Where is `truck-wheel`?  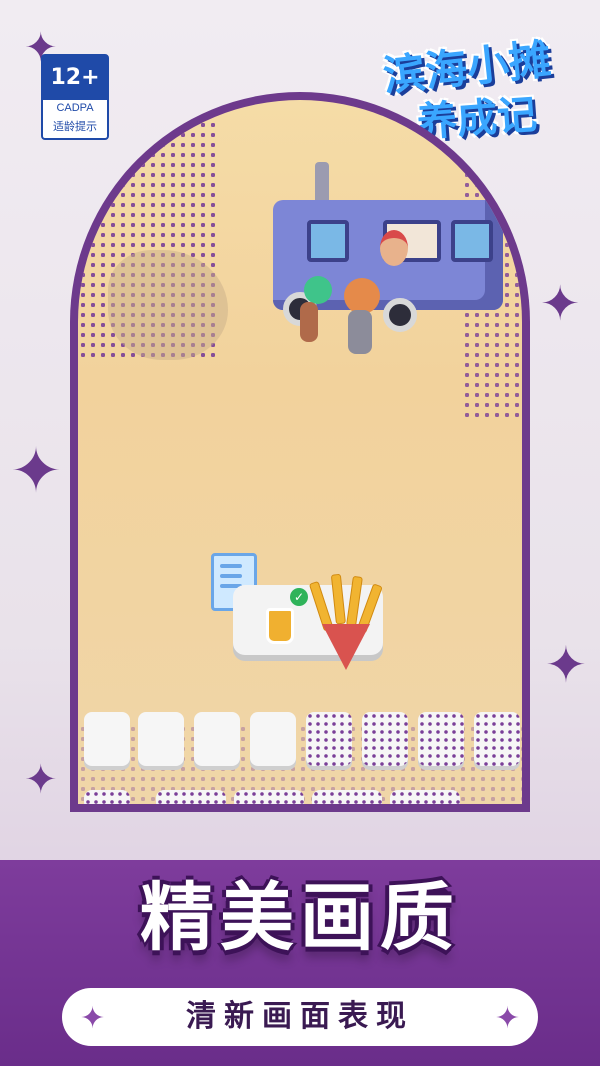
truck-wheel is located at coordinates (400, 315).